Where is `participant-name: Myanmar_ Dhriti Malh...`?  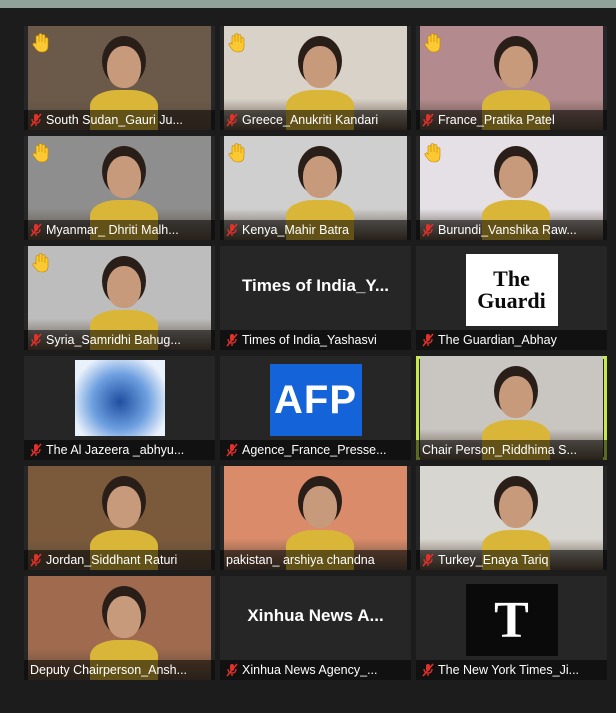 participant-name: Myanmar_ Dhriti Malh... is located at coordinates (112, 230).